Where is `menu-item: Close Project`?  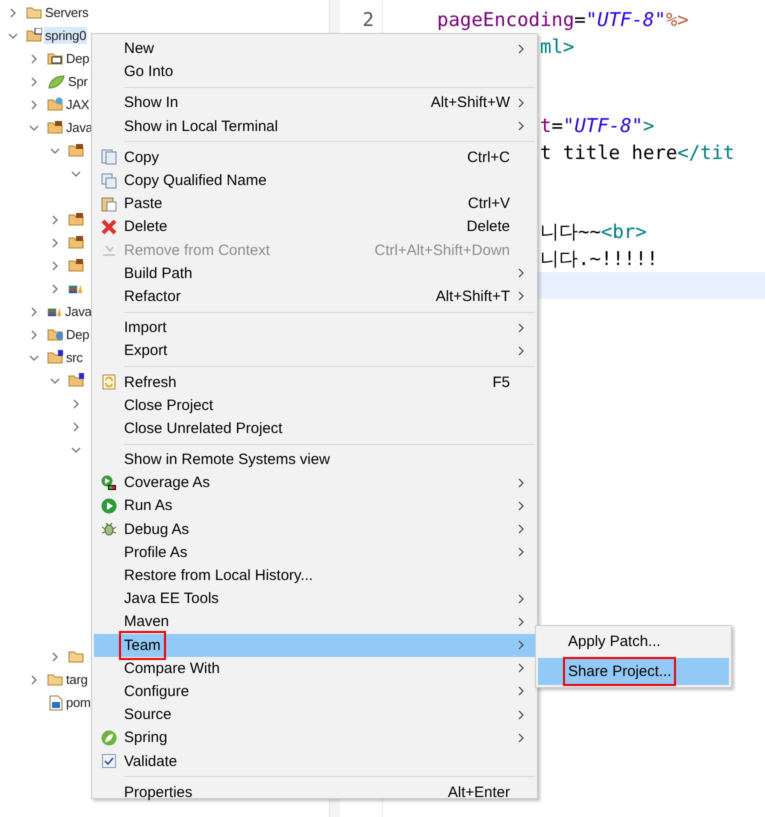
menu-item: Close Project is located at coordinates (314, 405).